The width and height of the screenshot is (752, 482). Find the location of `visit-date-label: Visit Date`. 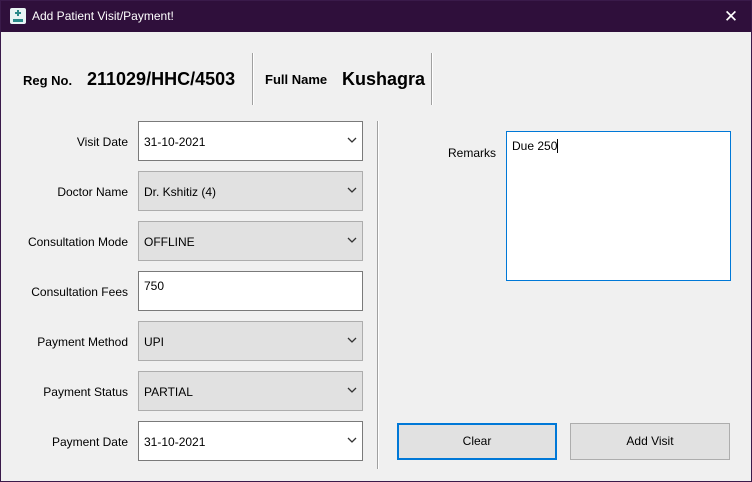

visit-date-label: Visit Date is located at coordinates (102, 142).